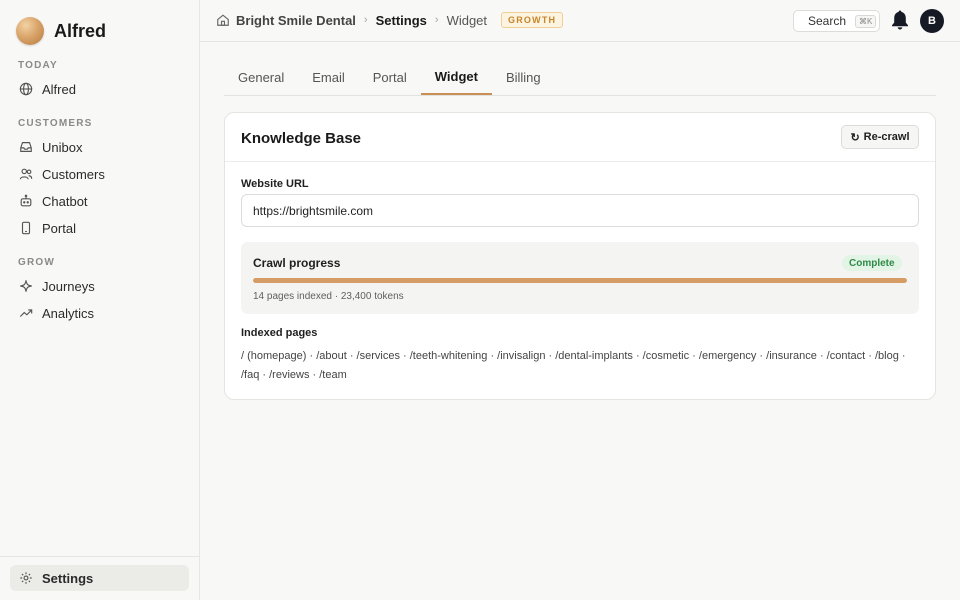  I want to click on website-url-input, so click(580, 210).